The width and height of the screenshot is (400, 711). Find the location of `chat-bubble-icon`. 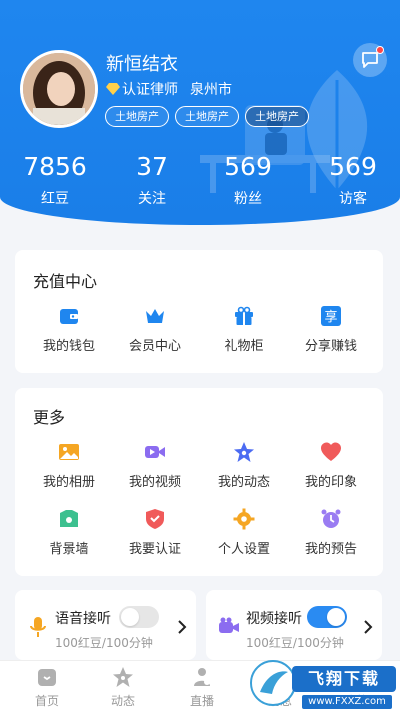

chat-bubble-icon is located at coordinates (370, 60).